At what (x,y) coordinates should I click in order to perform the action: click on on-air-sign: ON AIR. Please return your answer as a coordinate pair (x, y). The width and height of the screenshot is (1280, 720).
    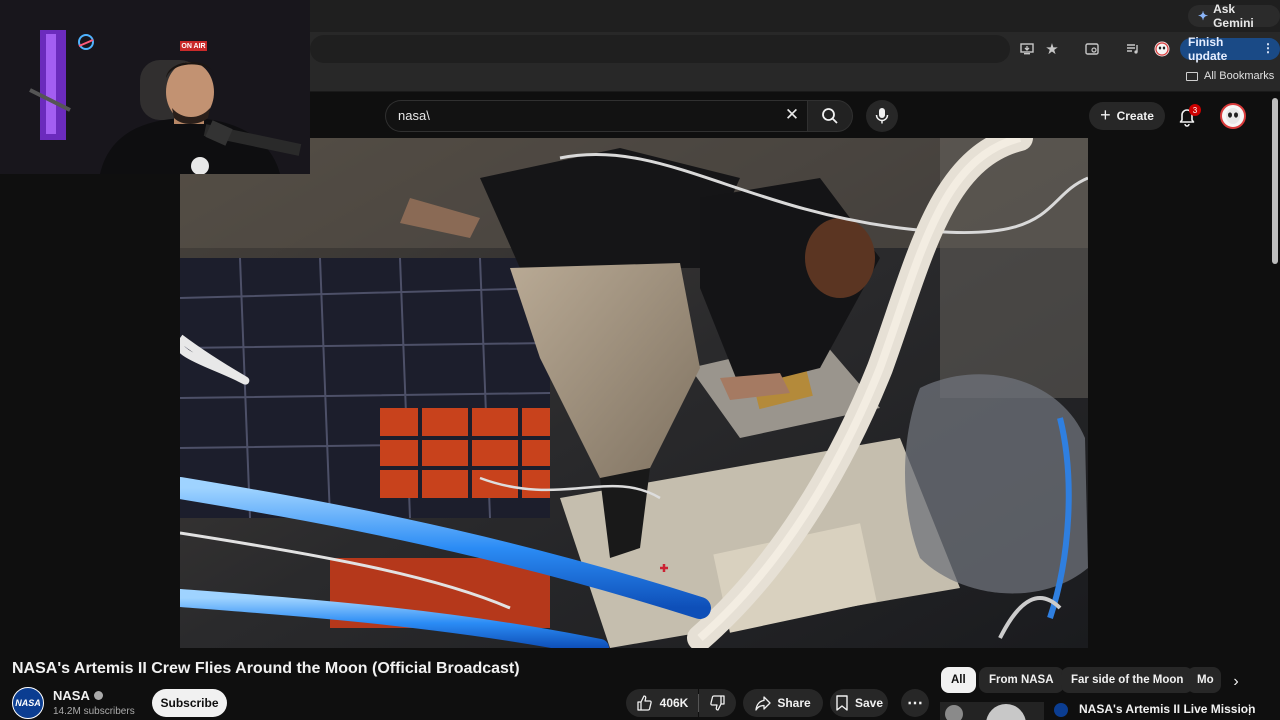
    Looking at the image, I should click on (193, 46).